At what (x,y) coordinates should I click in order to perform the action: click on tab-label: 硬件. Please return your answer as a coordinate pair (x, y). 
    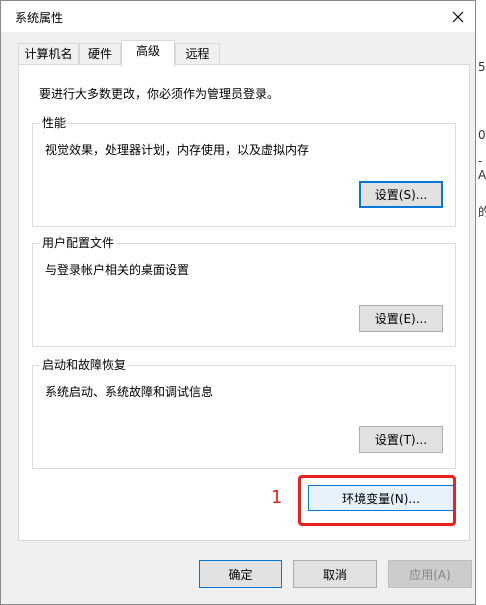
    Looking at the image, I should click on (99, 54).